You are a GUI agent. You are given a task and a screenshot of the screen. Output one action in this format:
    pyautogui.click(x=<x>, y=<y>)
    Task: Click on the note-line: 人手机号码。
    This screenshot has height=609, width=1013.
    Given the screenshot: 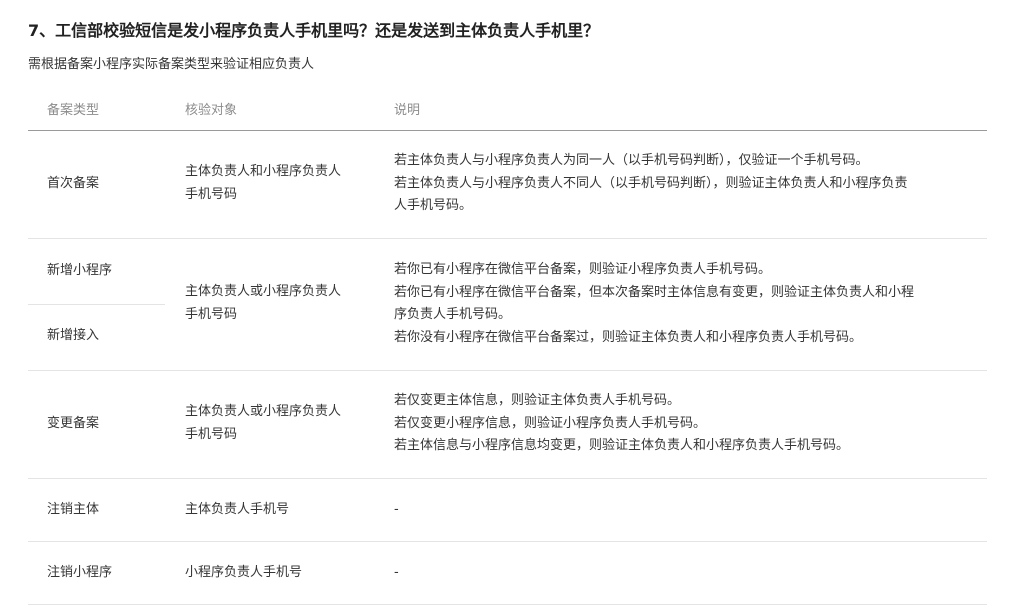 What is the action you would take?
    pyautogui.click(x=433, y=205)
    